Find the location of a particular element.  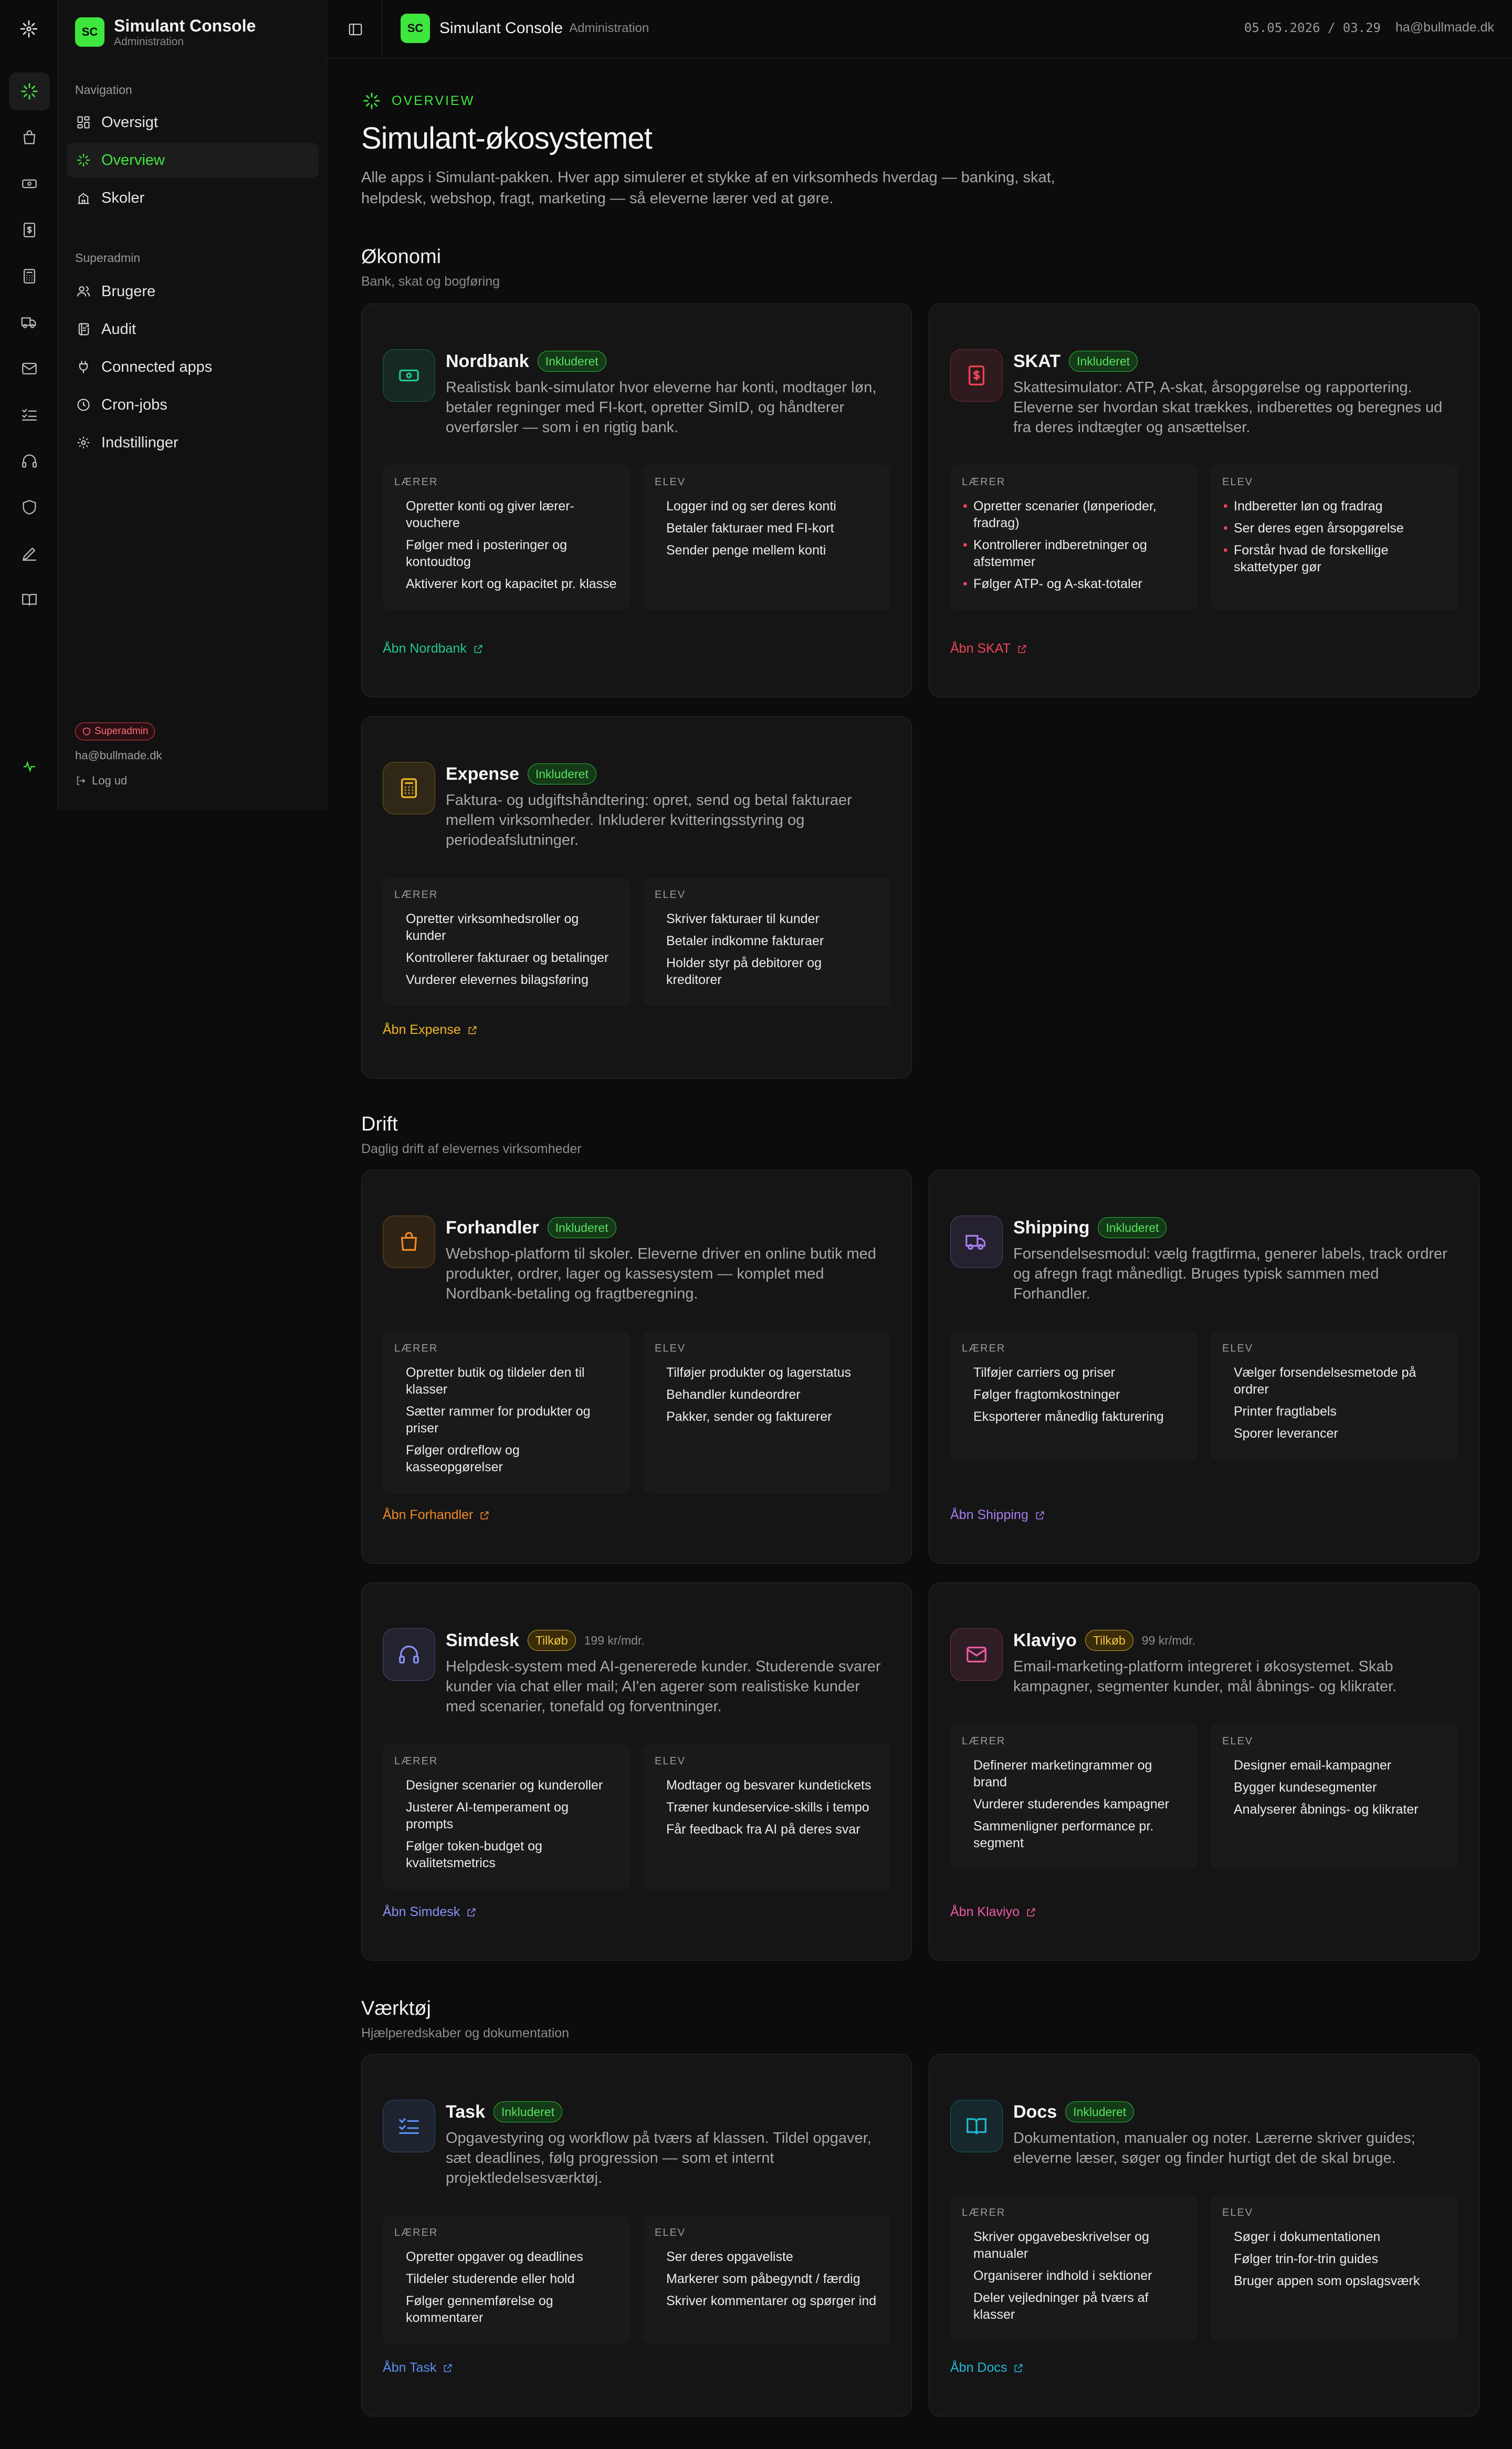

list-item: • Indberetter løn og fradrag is located at coordinates (1303, 506).